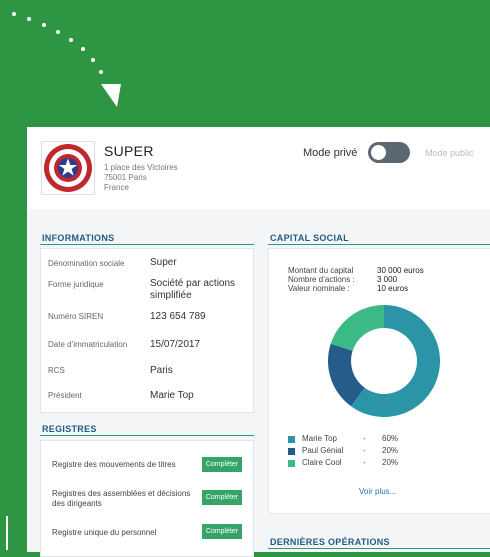 The image size is (490, 557). What do you see at coordinates (163, 262) in the screenshot?
I see `info-value: Super` at bounding box center [163, 262].